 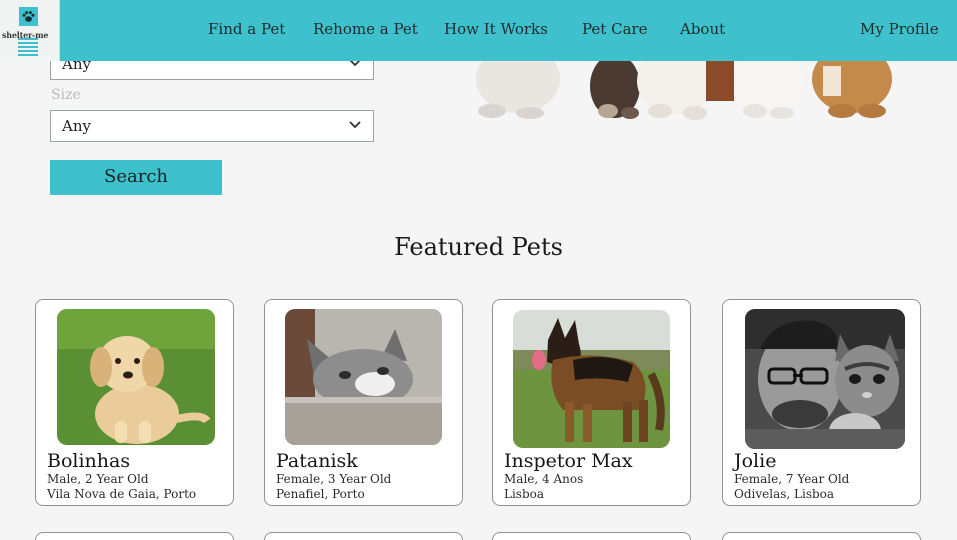 What do you see at coordinates (246, 29) in the screenshot?
I see `nav-find-a-pet: Find a Pet` at bounding box center [246, 29].